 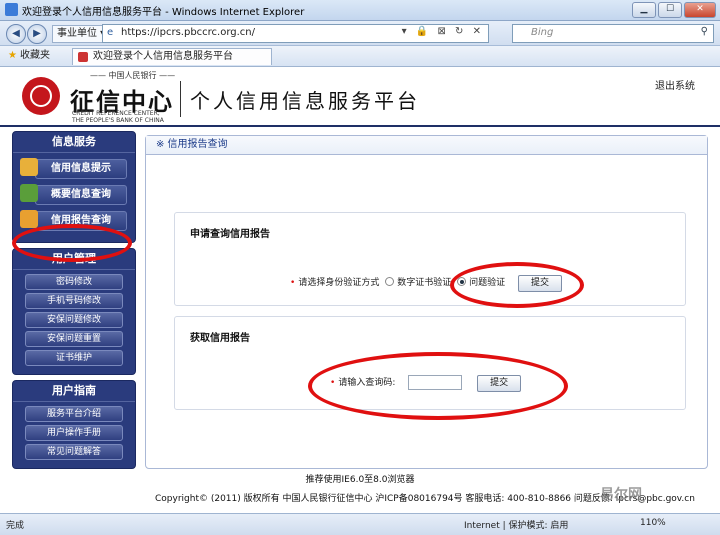 I want to click on sidebar-item-manual: 用户操作手册, so click(x=74, y=433).